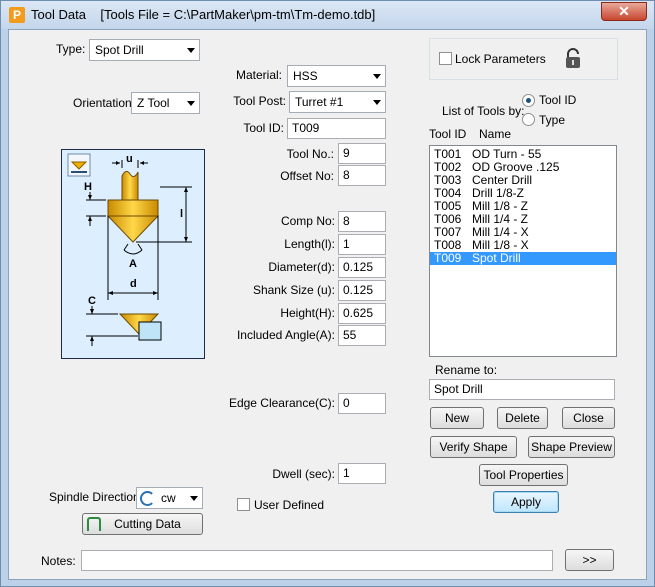 The image size is (655, 587). What do you see at coordinates (523, 258) in the screenshot?
I see `tool-list-item: T009 Spot Drill` at bounding box center [523, 258].